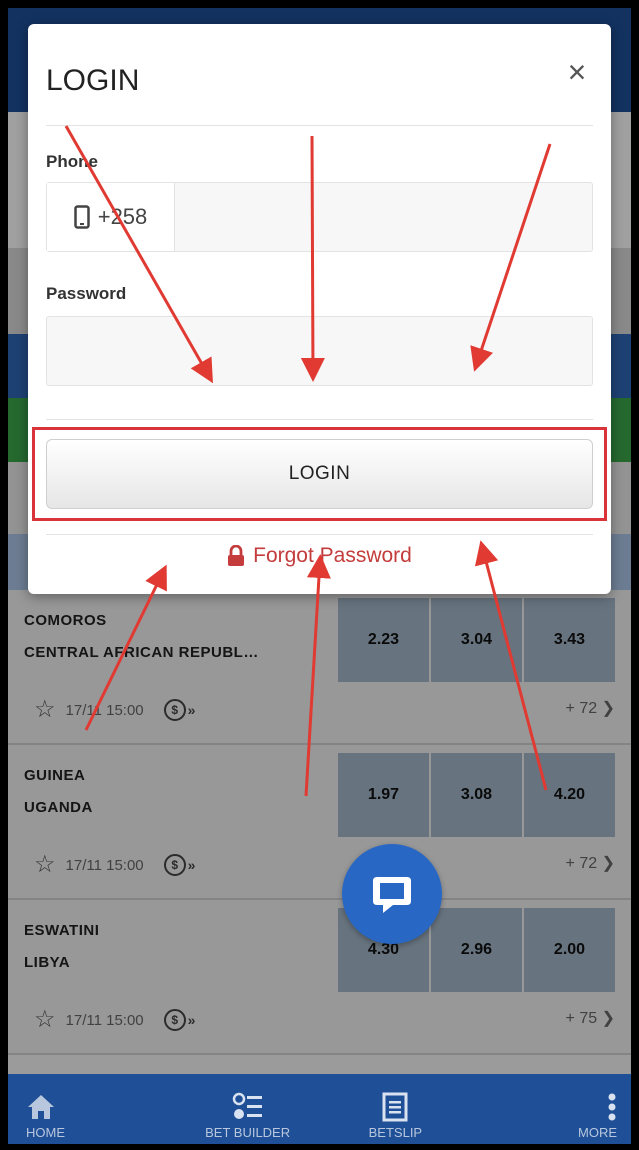  Describe the element at coordinates (612, 1107) in the screenshot. I see `more-vertical-icon` at that location.